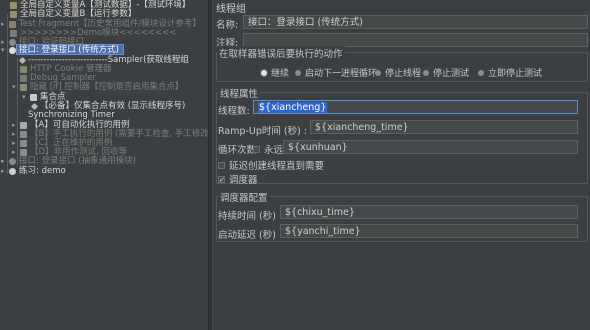 The width and height of the screenshot is (590, 330). What do you see at coordinates (444, 127) in the screenshot?
I see `rampup-field: ${xiancheng_time}` at bounding box center [444, 127].